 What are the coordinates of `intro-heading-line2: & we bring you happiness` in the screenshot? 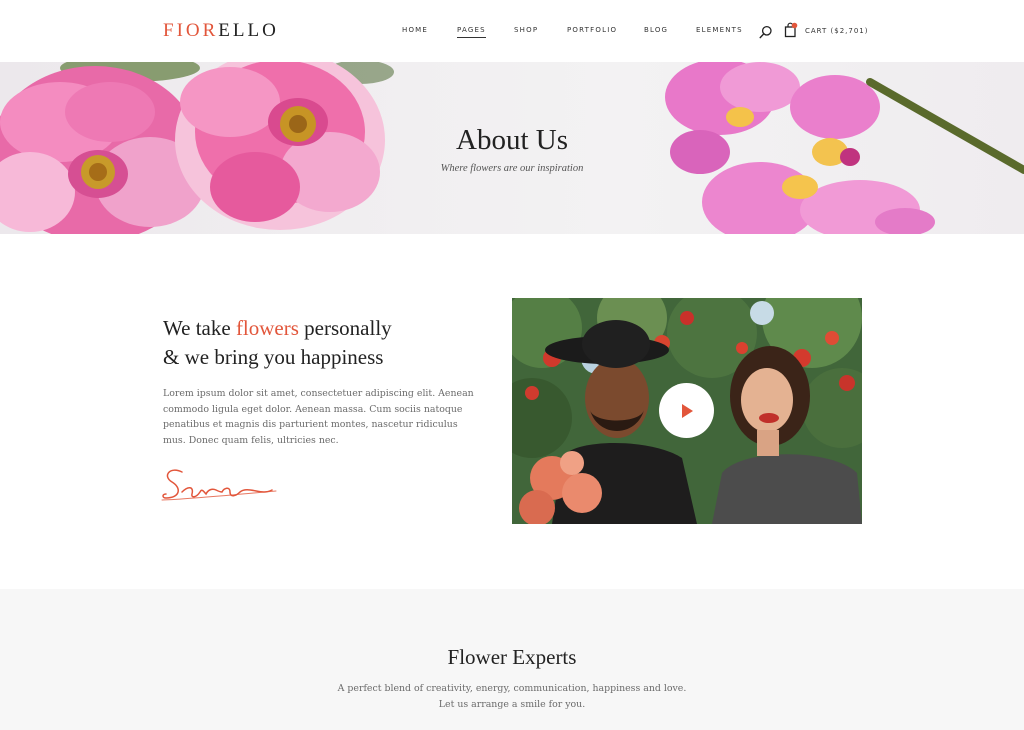 It's located at (273, 357).